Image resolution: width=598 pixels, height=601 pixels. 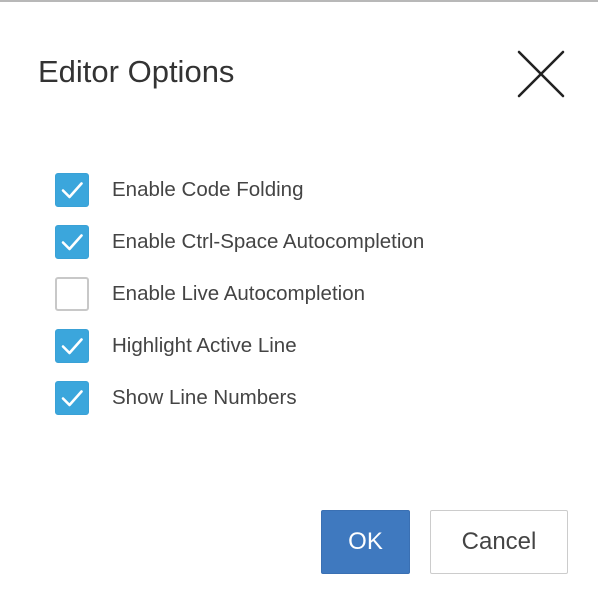 I want to click on option-highlight-active-line: Highlight Active Line, so click(x=239, y=346).